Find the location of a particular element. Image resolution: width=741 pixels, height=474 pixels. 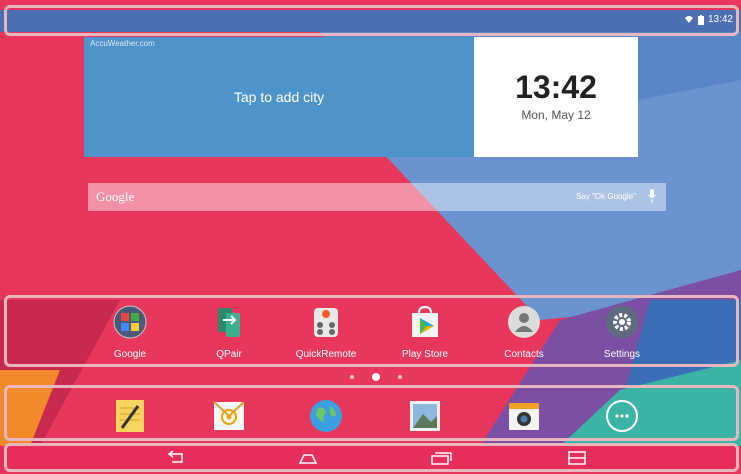

google-logo: Google is located at coordinates (115, 196).